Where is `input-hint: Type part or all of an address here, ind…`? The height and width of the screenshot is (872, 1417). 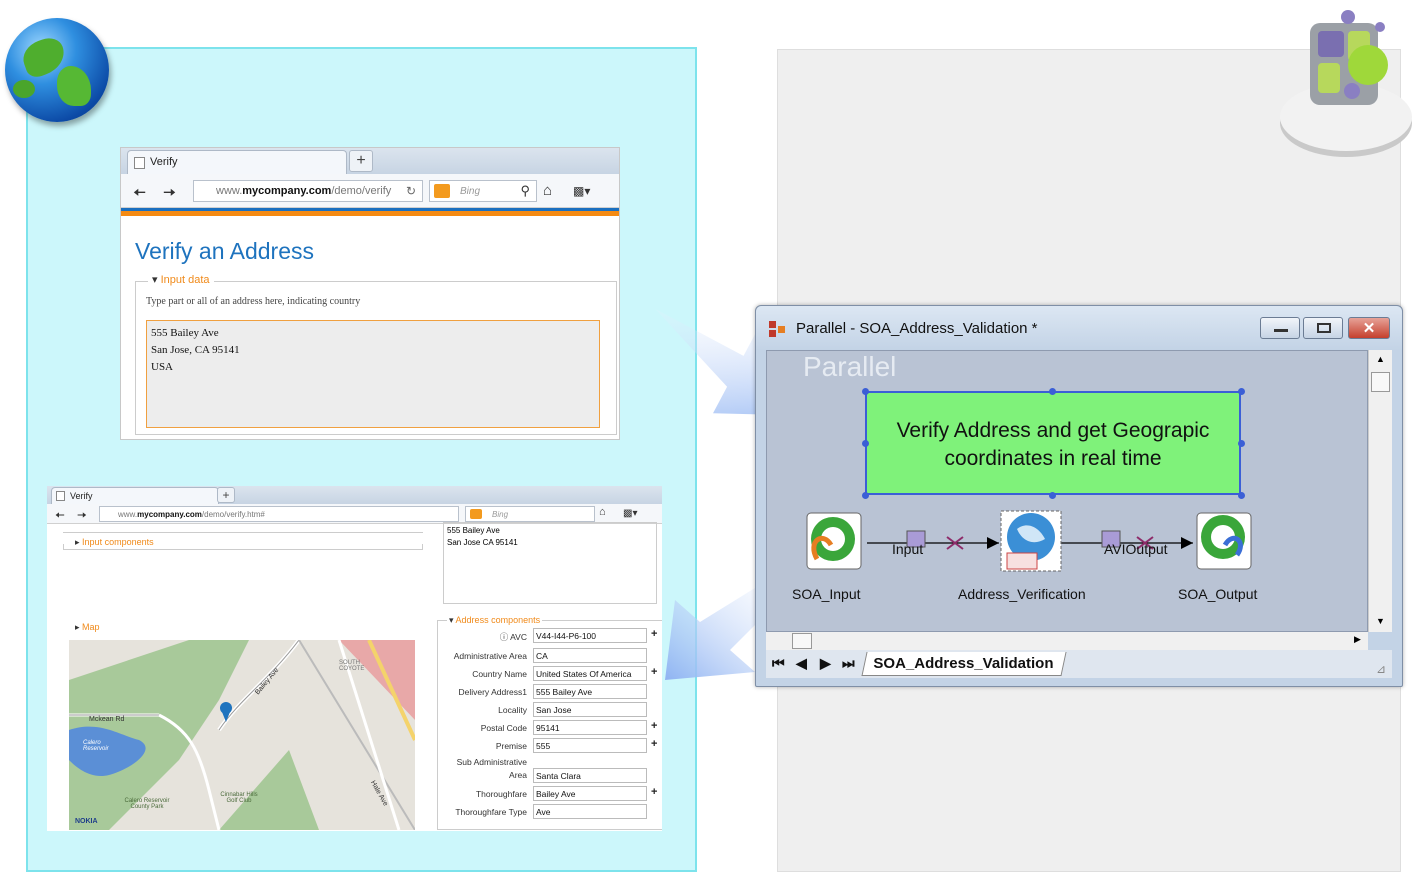
input-hint: Type part or all of an address here, ind… is located at coordinates (253, 301).